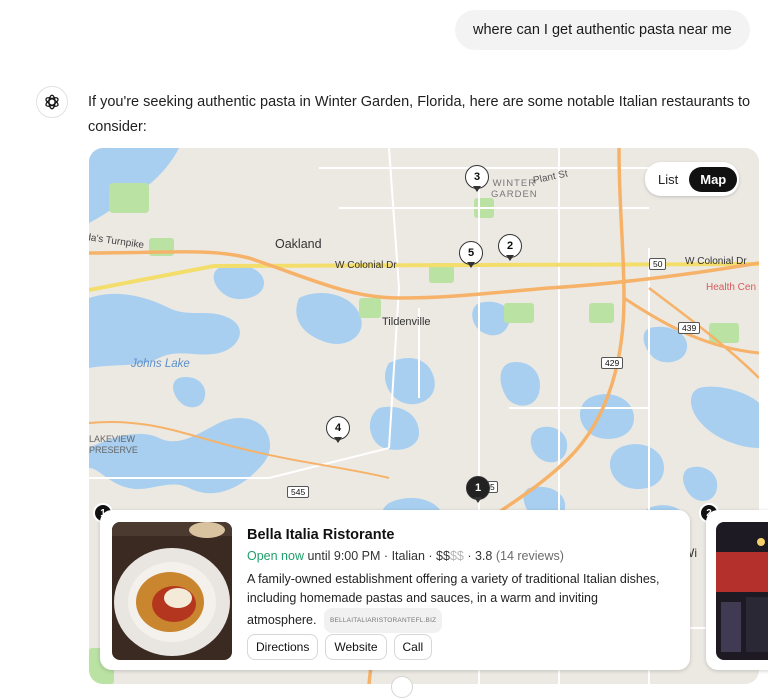  I want to click on map-pin-3: 3, so click(477, 178).